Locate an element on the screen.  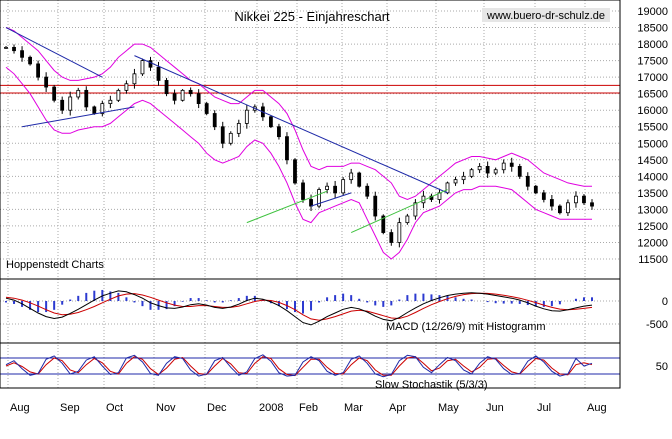
y-tick-label: 16500 is located at coordinates (652, 95).